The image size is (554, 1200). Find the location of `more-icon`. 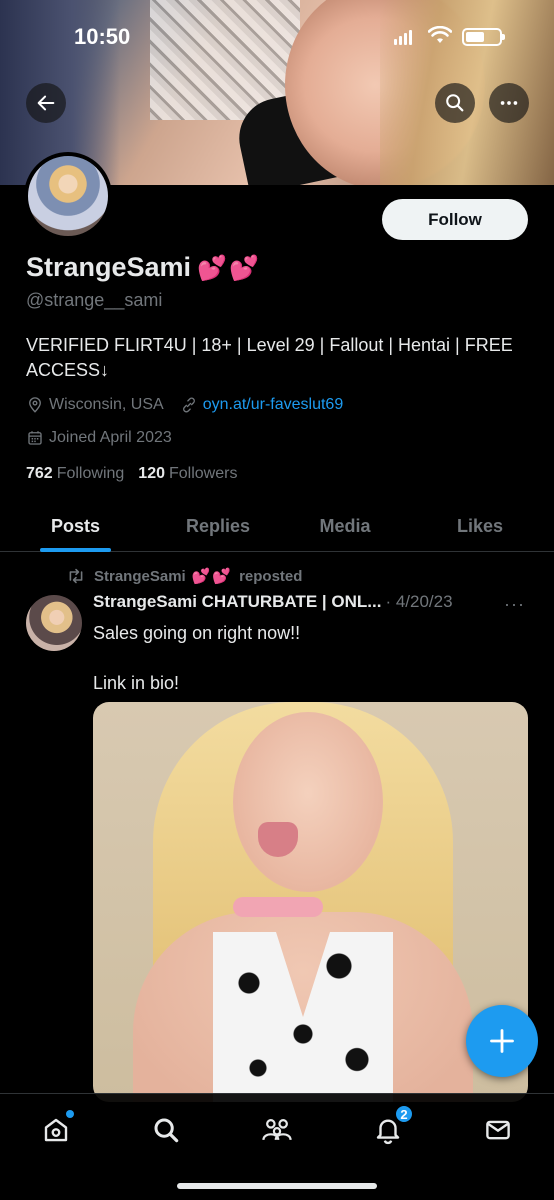

more-icon is located at coordinates (509, 103).